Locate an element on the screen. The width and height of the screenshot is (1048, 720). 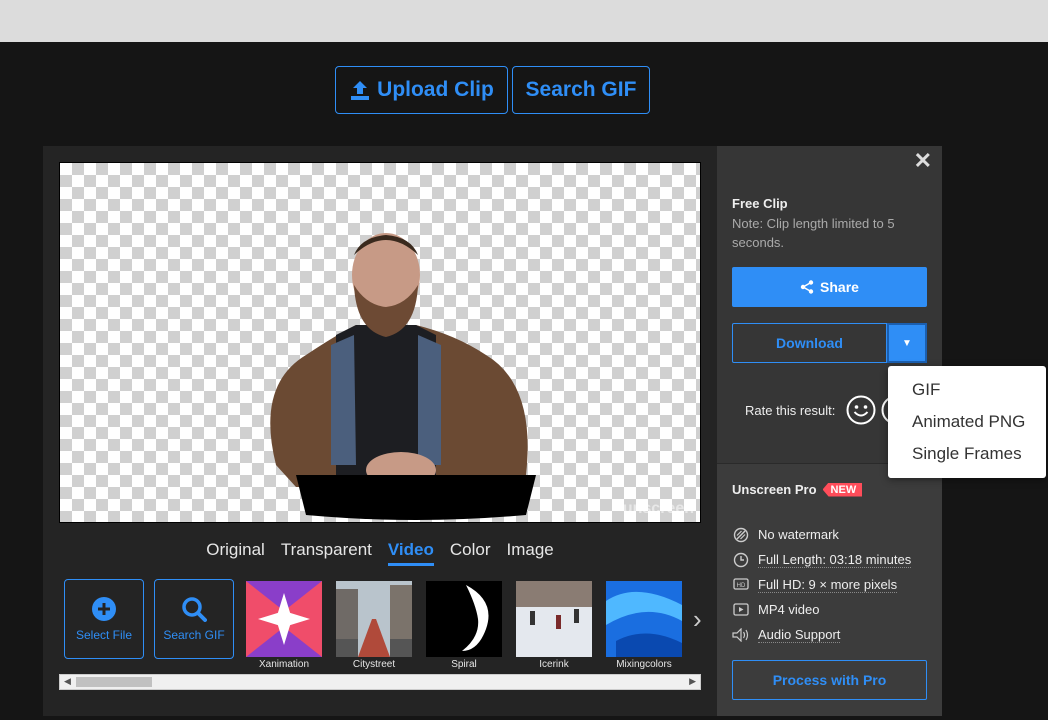
feature-item: HD Full HD: 9 × more pixels is located at coordinates (821, 584).